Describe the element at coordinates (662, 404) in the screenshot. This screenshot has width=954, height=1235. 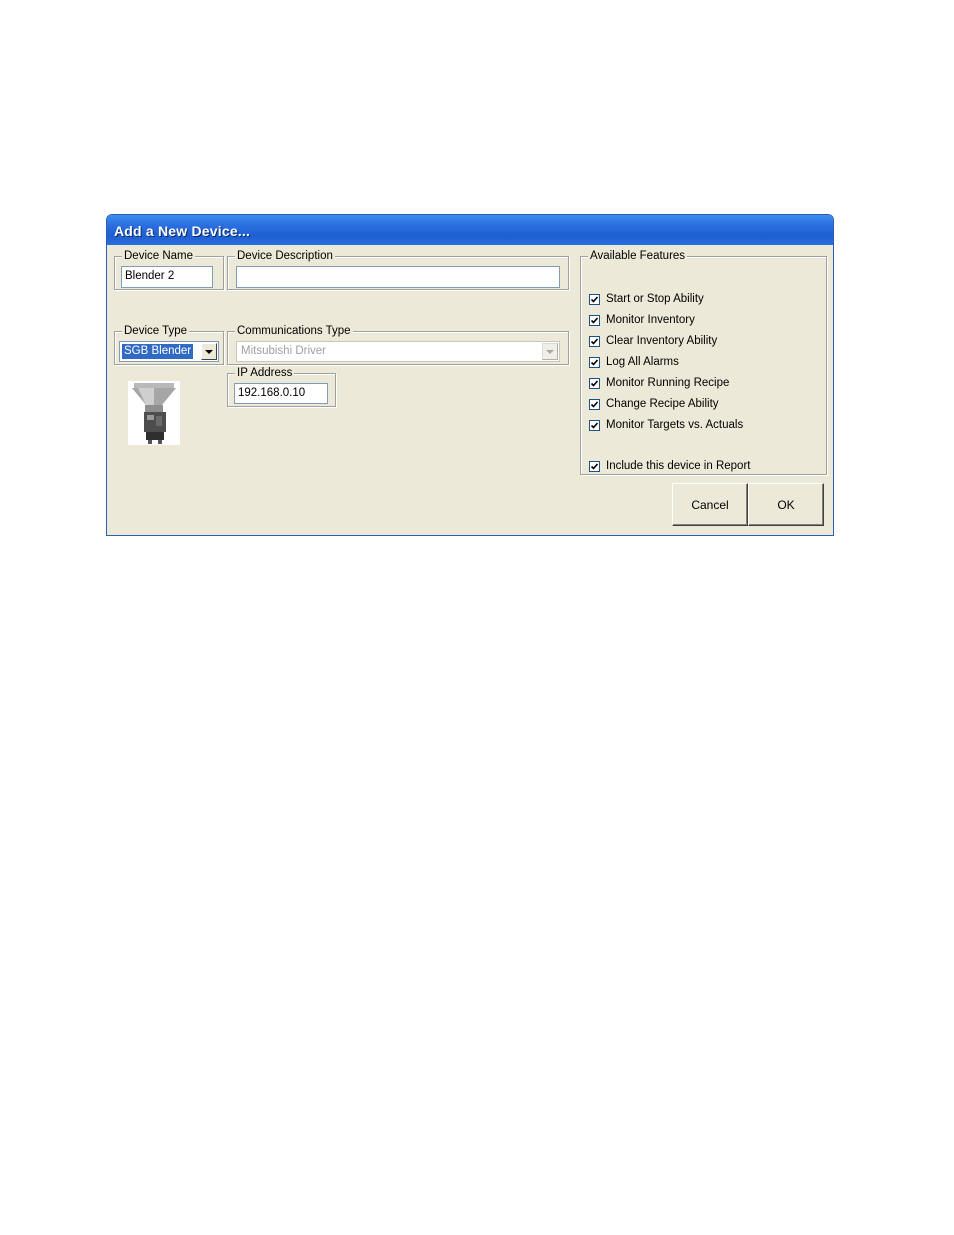
I see `feature-label: Change Recipe Ability` at that location.